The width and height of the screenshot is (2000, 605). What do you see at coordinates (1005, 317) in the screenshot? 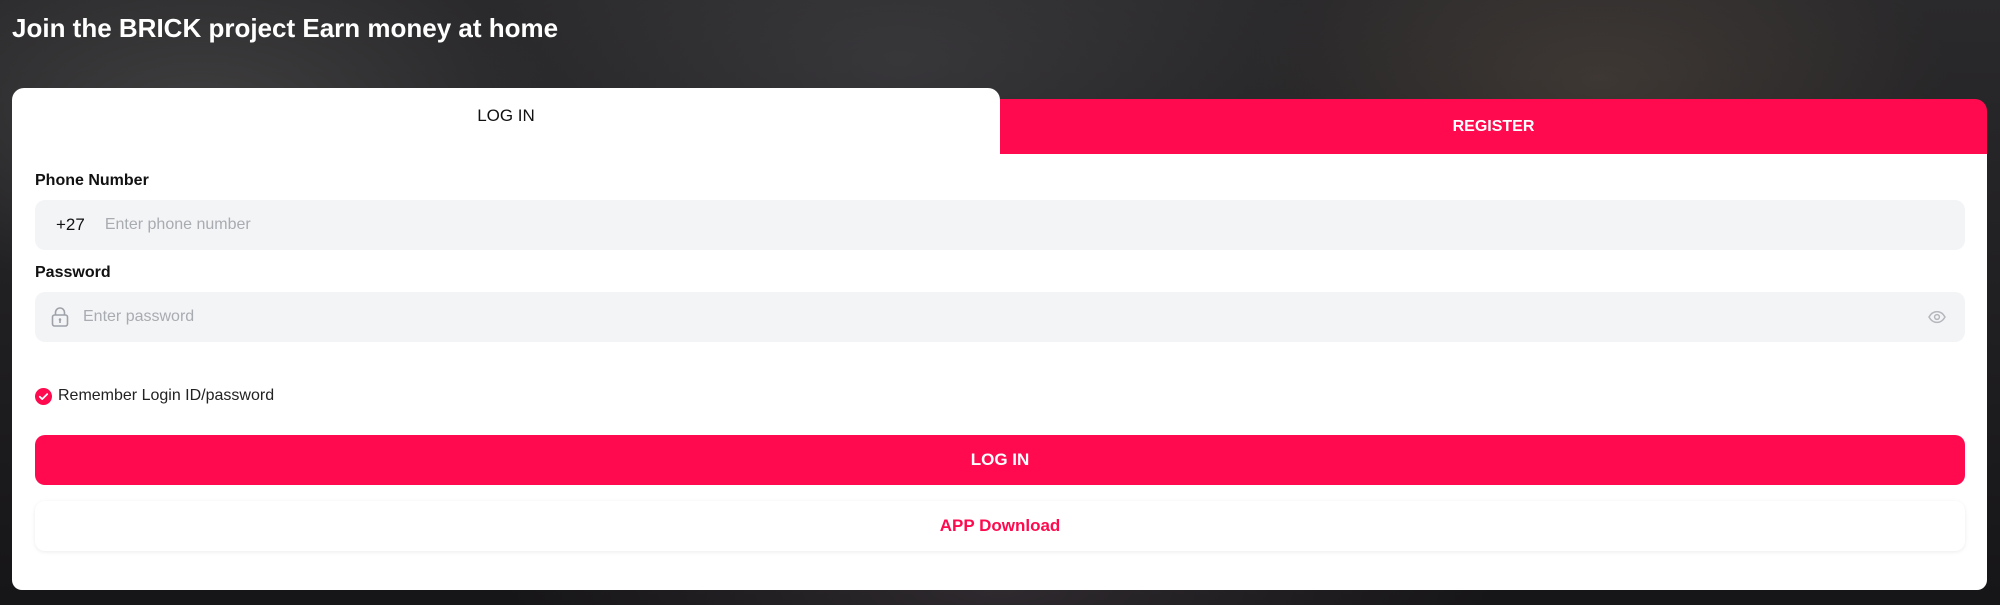
I see `password-input` at bounding box center [1005, 317].